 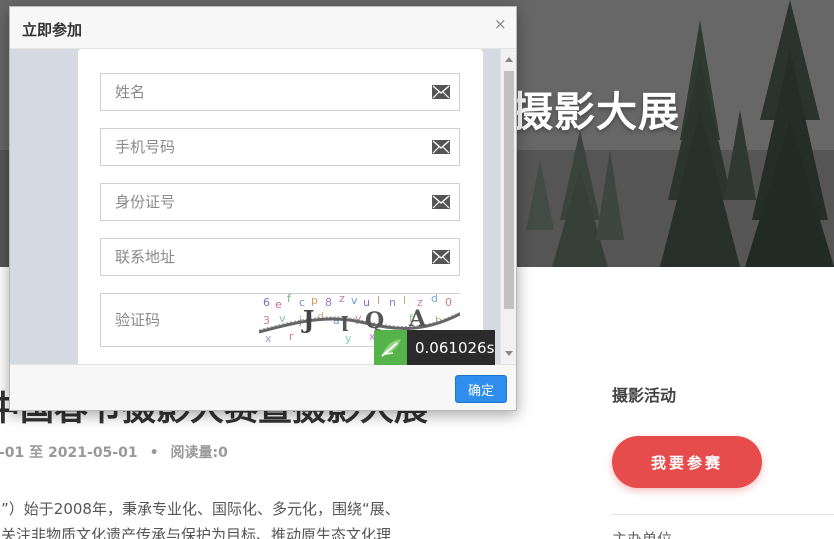 What do you see at coordinates (596, 112) in the screenshot?
I see `hero-title: 摄影大展` at bounding box center [596, 112].